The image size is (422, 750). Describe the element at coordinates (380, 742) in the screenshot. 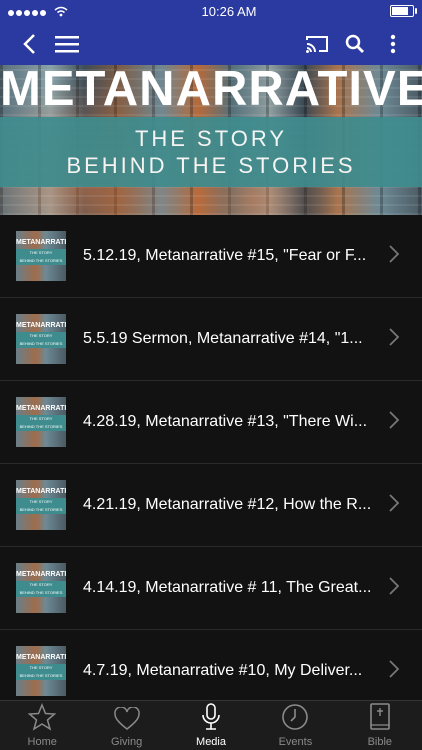

I see `tab-label: Bible` at that location.